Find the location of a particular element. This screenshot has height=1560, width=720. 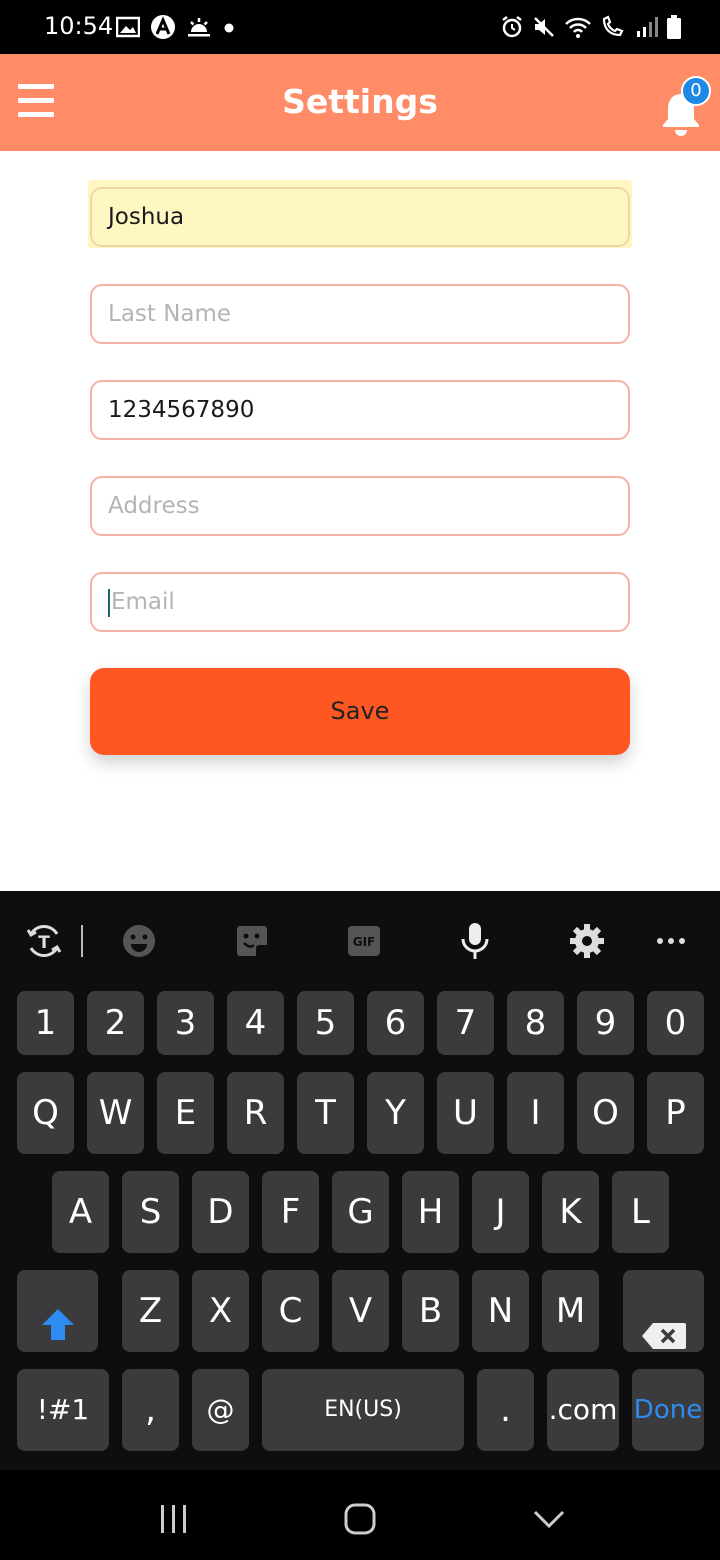

key-b: B is located at coordinates (430, 1311).